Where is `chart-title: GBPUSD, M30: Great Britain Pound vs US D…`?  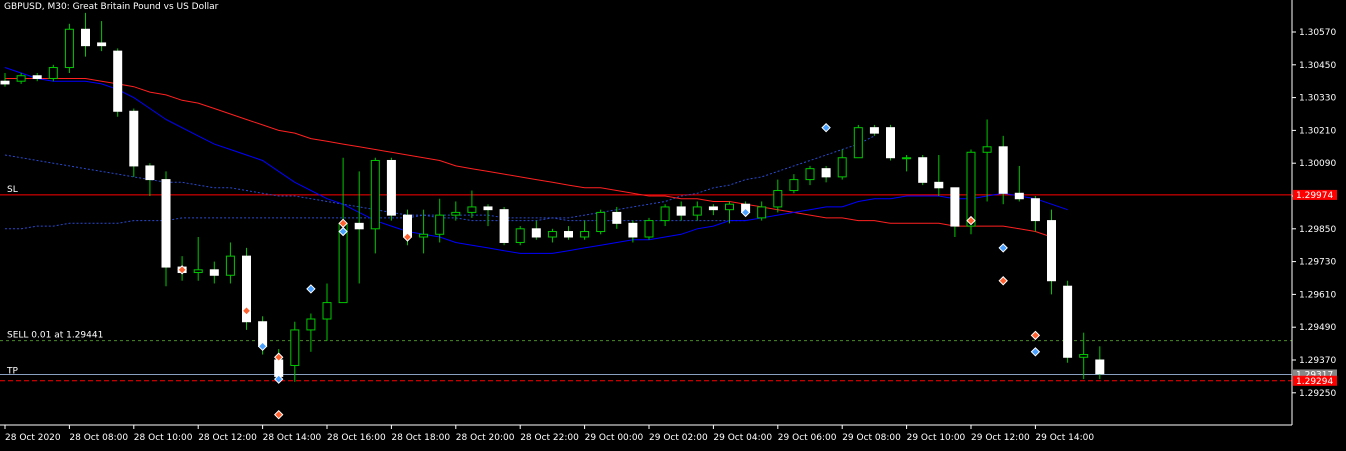 chart-title: GBPUSD, M30: Great Britain Pound vs US D… is located at coordinates (111, 7).